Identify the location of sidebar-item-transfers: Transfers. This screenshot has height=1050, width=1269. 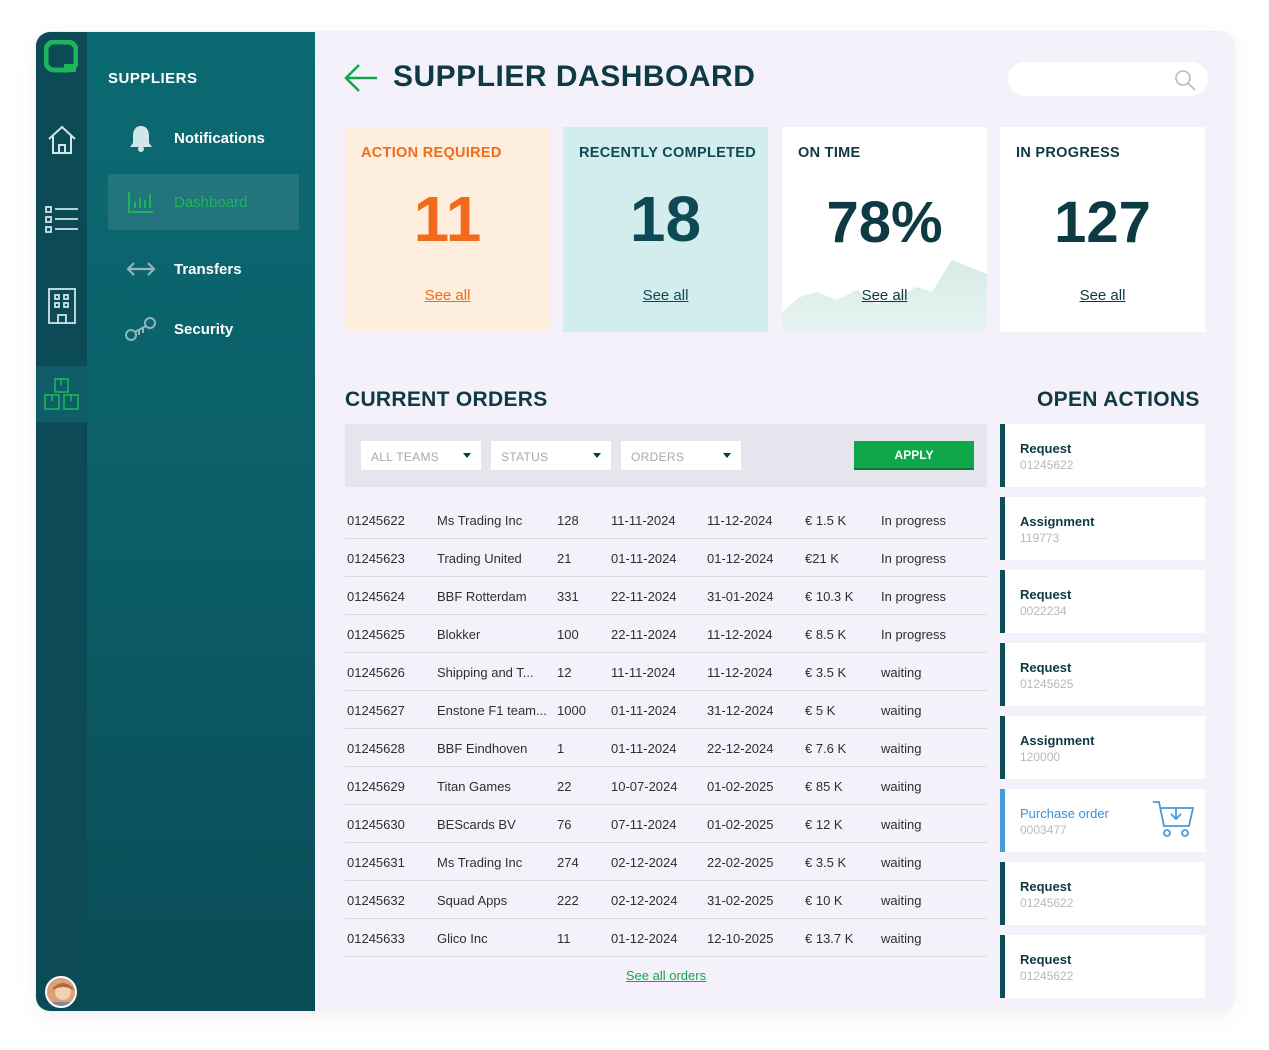
(203, 269).